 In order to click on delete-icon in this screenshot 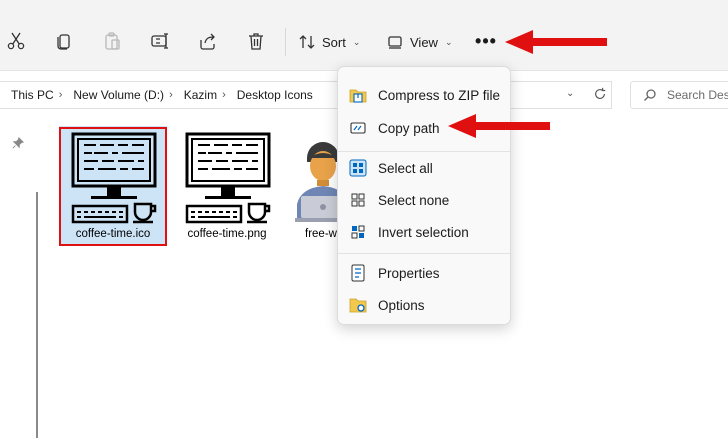, I will do `click(256, 41)`.